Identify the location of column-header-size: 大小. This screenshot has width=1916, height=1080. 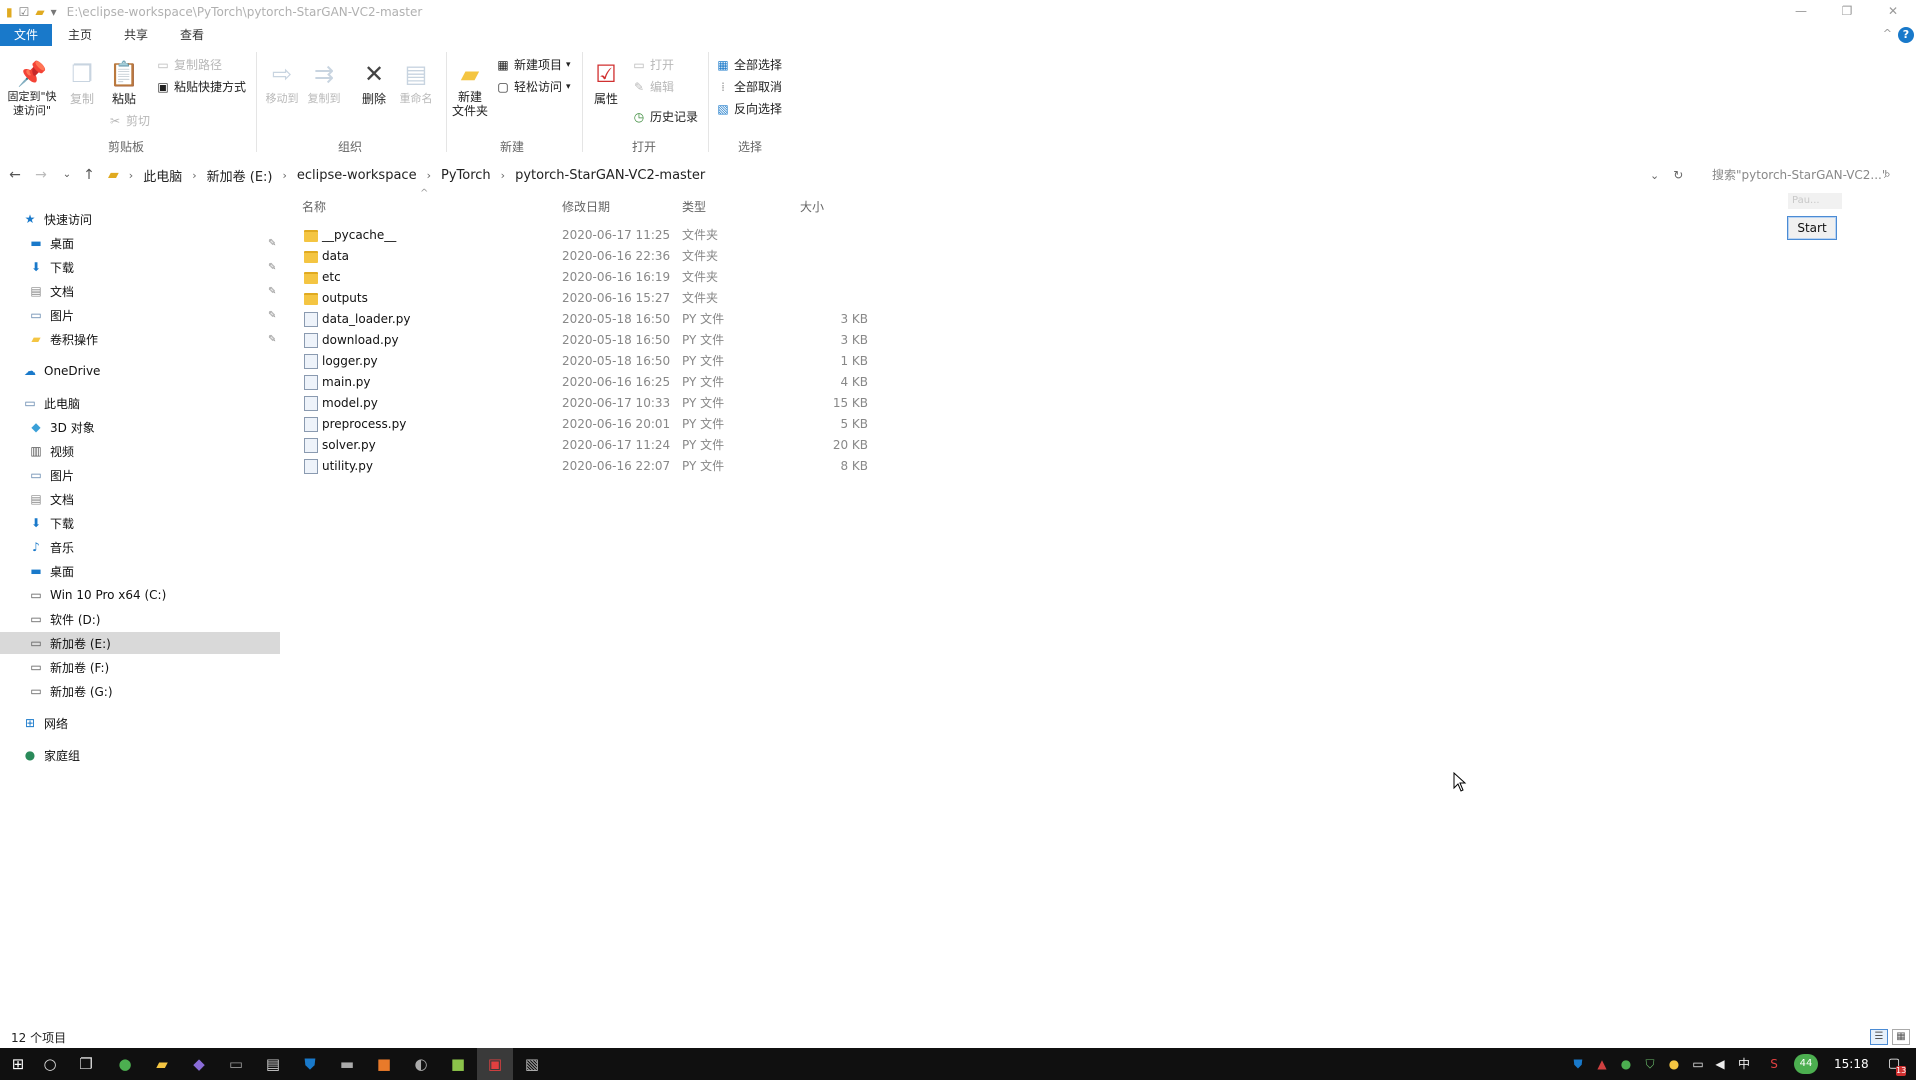
(812, 207).